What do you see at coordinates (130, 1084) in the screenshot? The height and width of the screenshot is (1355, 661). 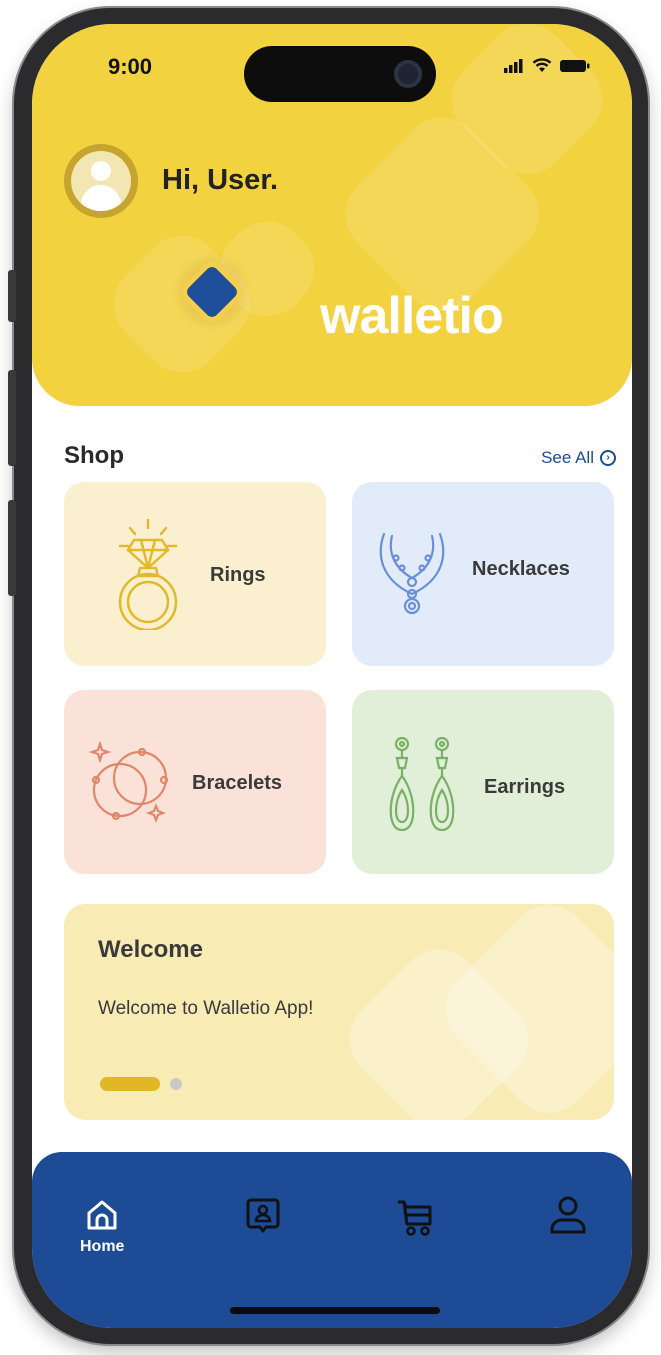 I see `carousel-indicator-active` at bounding box center [130, 1084].